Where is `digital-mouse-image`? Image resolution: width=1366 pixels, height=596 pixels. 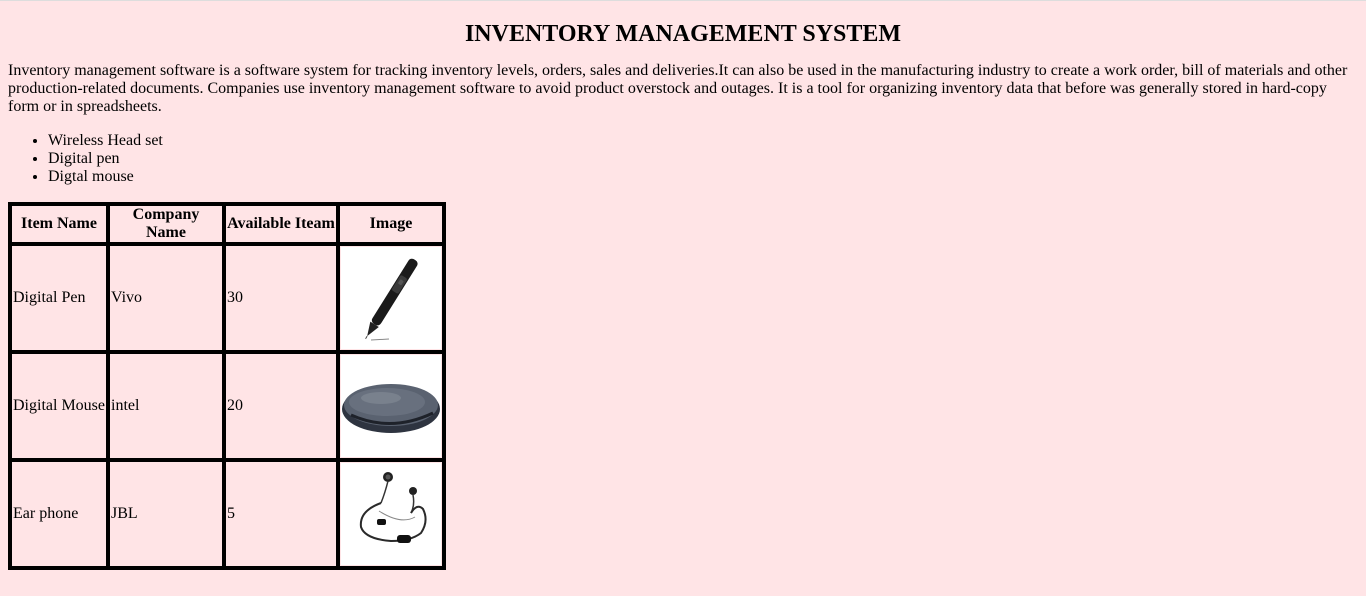
digital-mouse-image is located at coordinates (391, 406).